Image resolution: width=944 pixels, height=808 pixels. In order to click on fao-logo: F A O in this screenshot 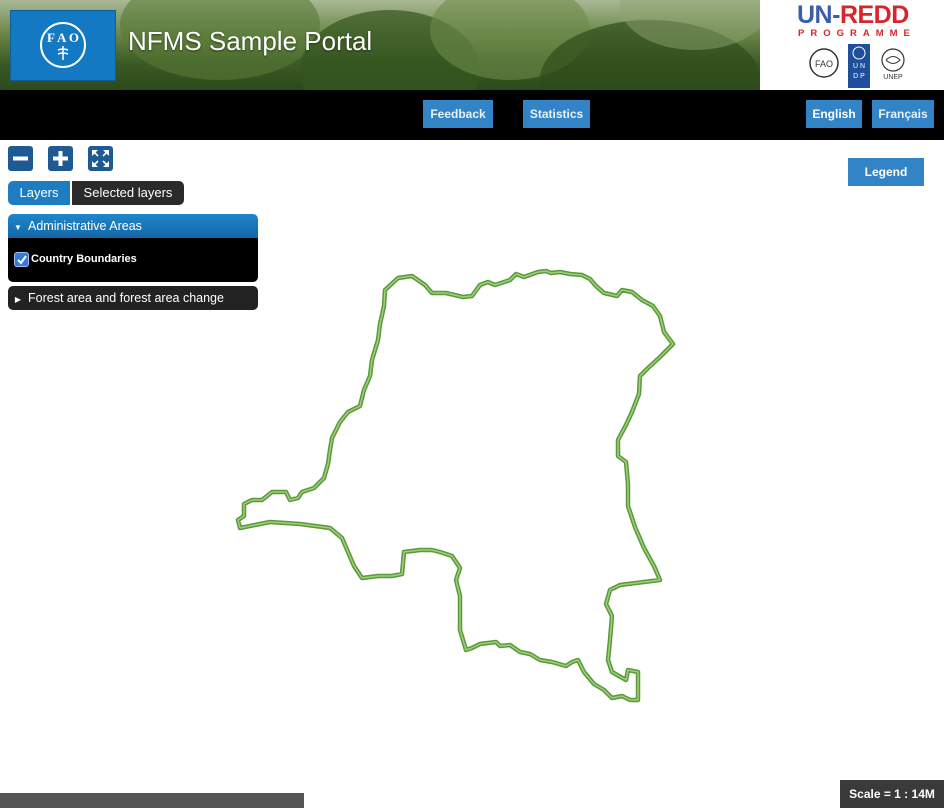, I will do `click(63, 45)`.